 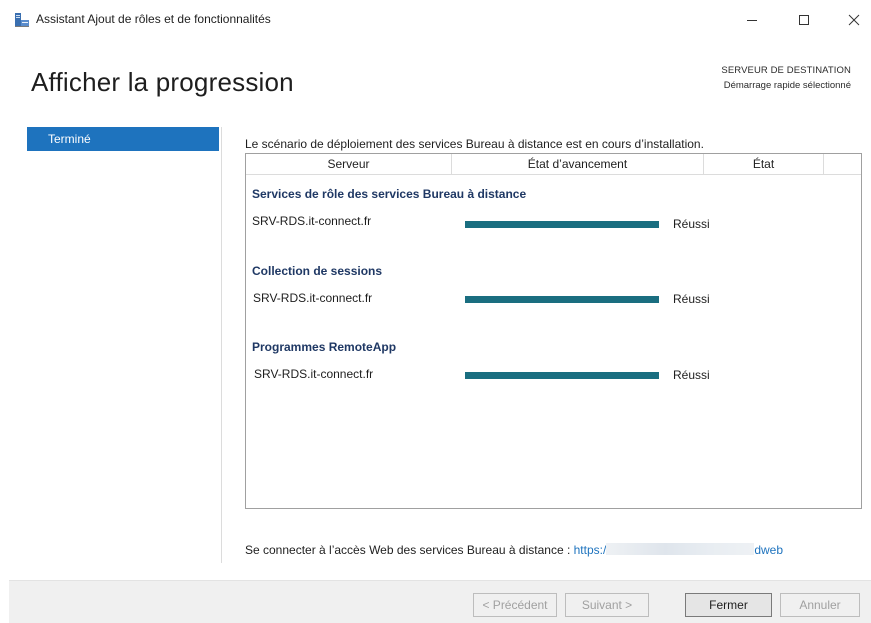 What do you see at coordinates (764, 164) in the screenshot?
I see `column-header-status: État` at bounding box center [764, 164].